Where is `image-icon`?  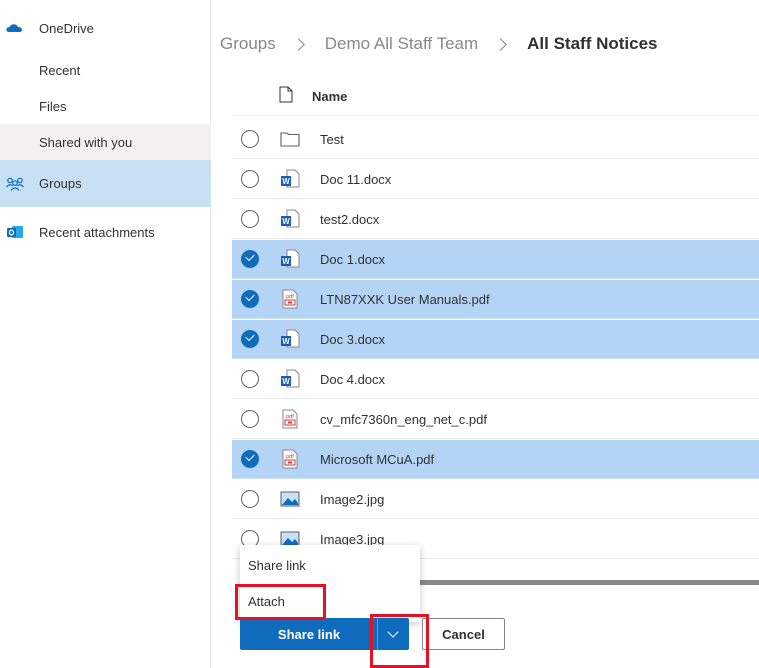 image-icon is located at coordinates (290, 499).